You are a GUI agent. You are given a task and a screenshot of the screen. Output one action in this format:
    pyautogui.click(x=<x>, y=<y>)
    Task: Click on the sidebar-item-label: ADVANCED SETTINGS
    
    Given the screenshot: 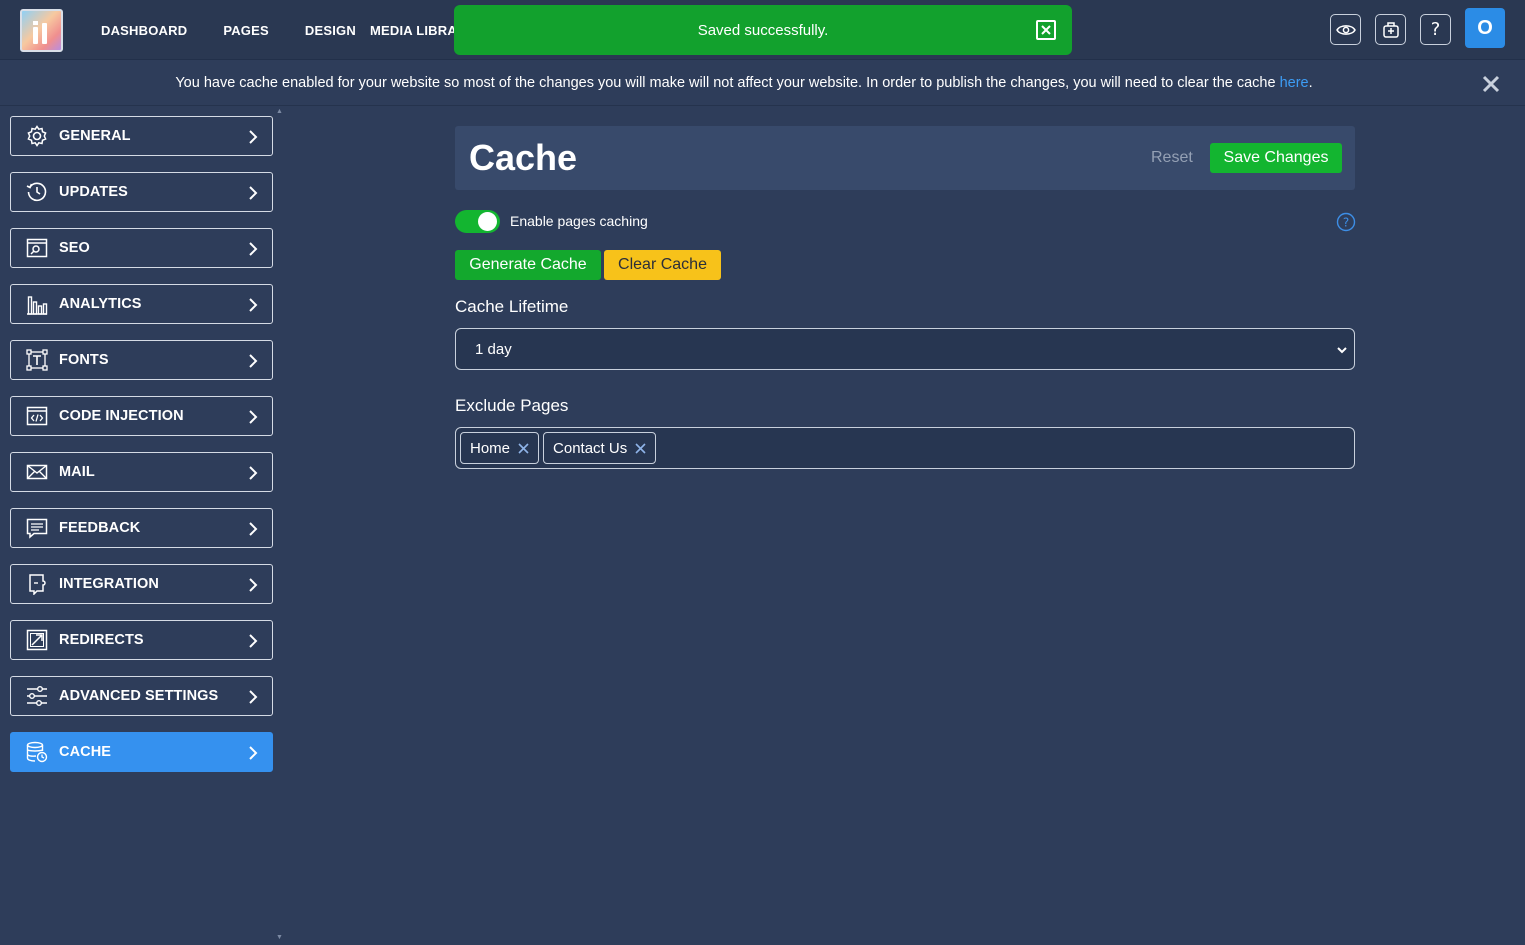 What is the action you would take?
    pyautogui.click(x=139, y=696)
    